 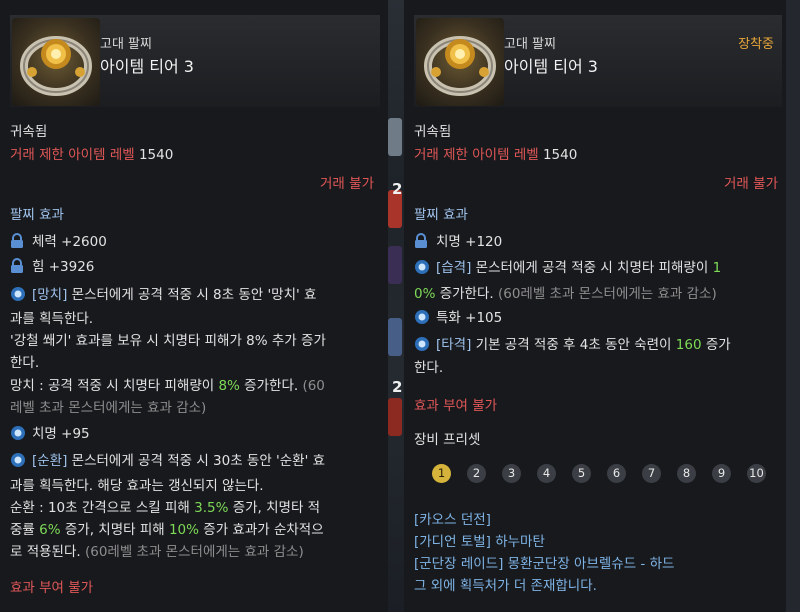 I want to click on more-sources: 그 외에 획득처가 더 존재합니다., so click(x=505, y=586).